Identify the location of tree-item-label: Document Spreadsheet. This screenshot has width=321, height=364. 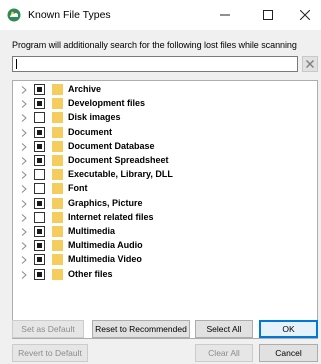
(118, 160).